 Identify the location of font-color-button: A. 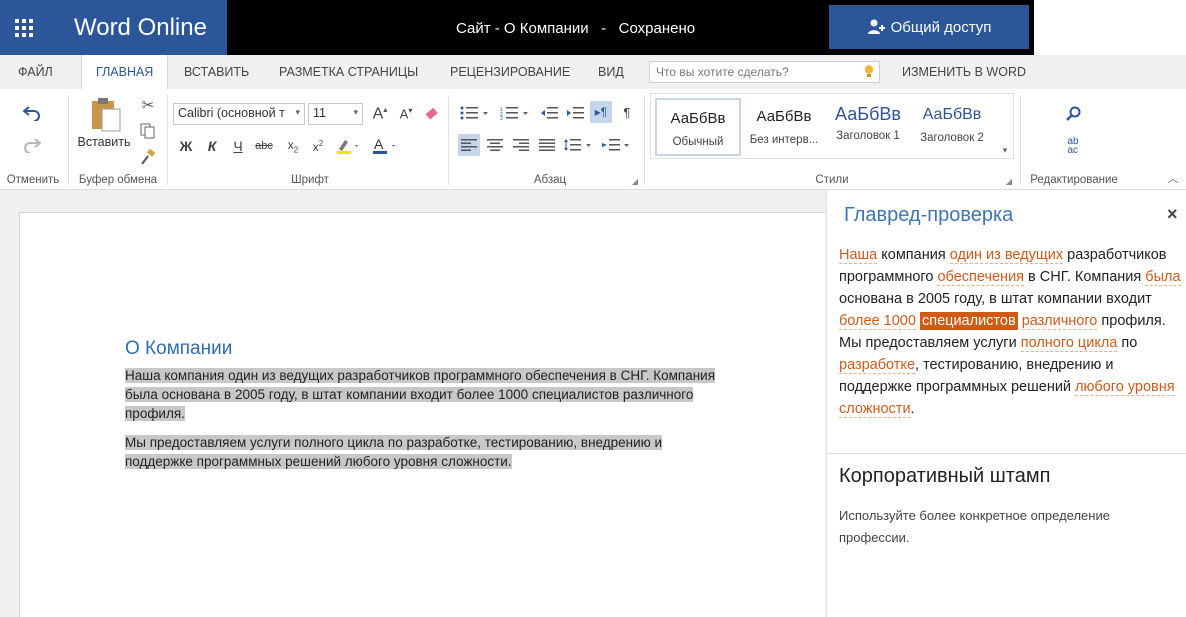
(385, 146).